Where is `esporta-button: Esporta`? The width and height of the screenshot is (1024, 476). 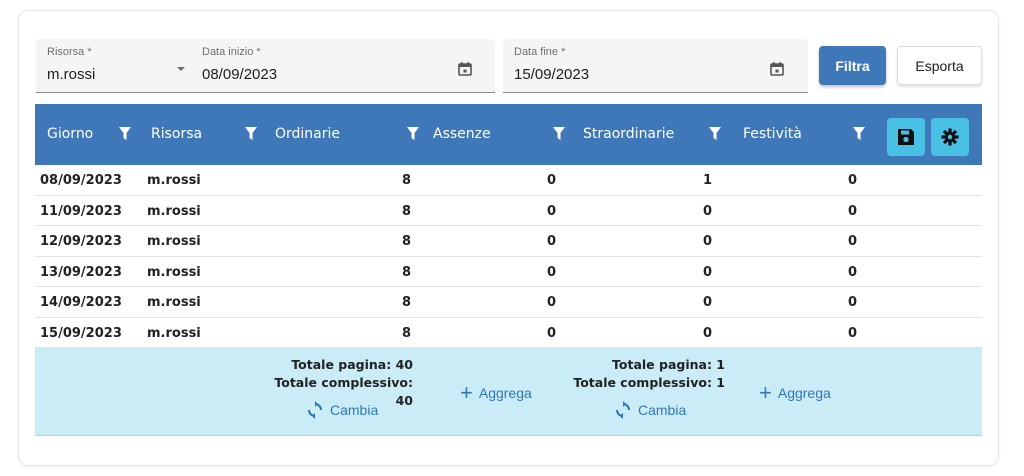 esporta-button: Esporta is located at coordinates (939, 65).